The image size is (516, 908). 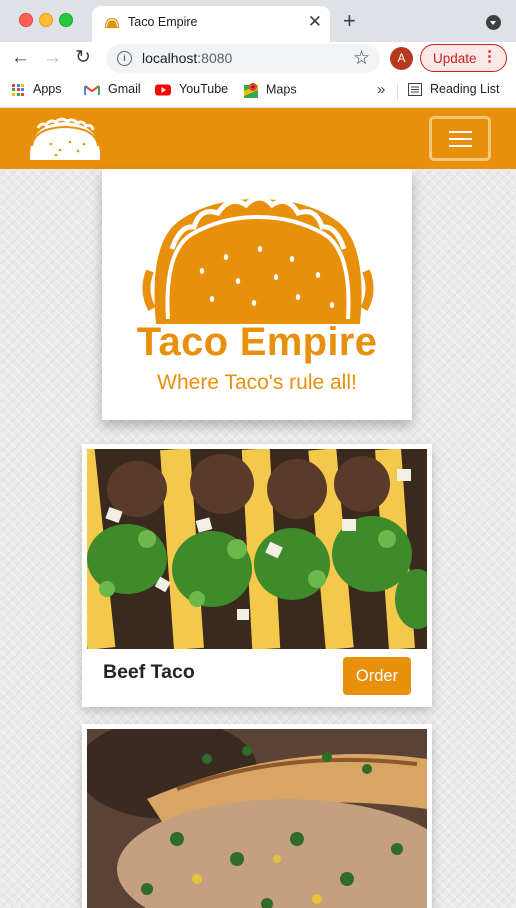 I want to click on new-tab-button: +, so click(x=349, y=21).